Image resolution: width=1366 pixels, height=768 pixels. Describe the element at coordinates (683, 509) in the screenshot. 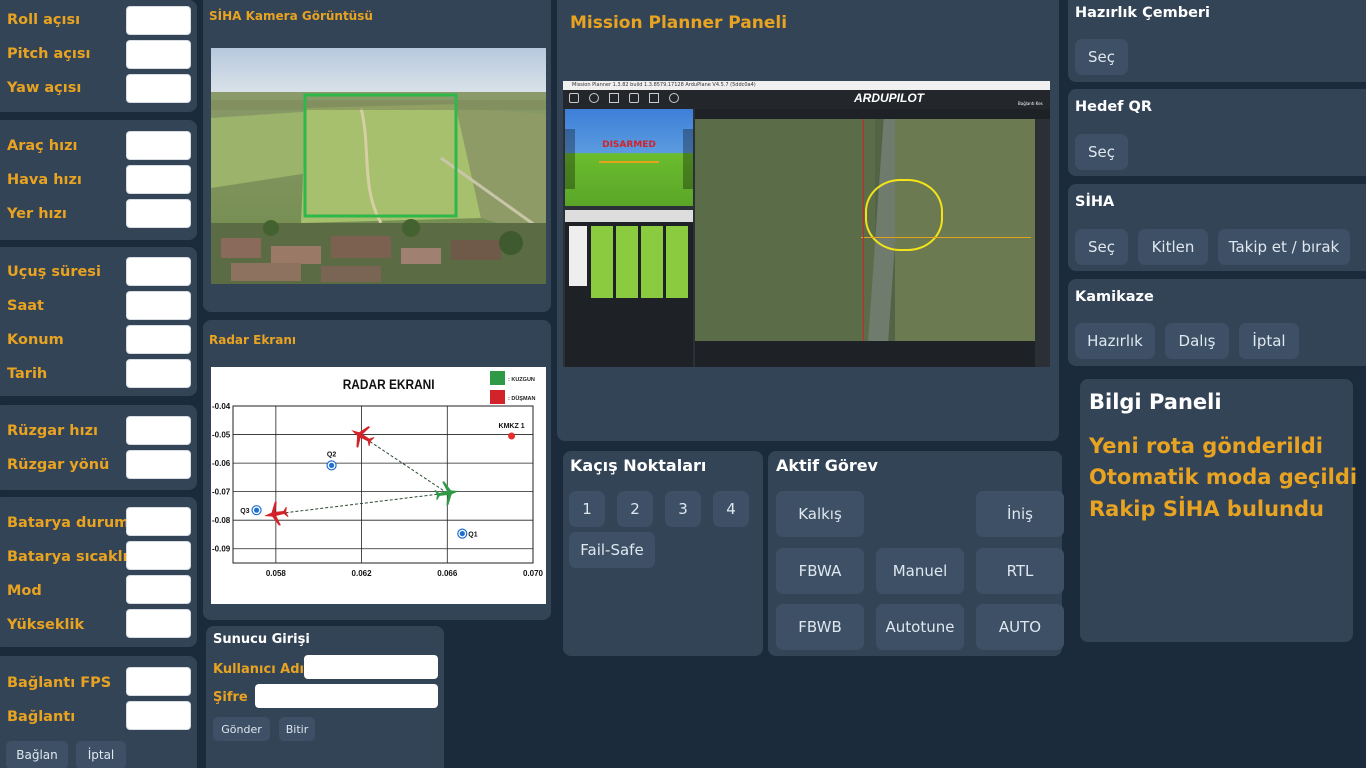

I see `escape-point-3-button: 3` at that location.